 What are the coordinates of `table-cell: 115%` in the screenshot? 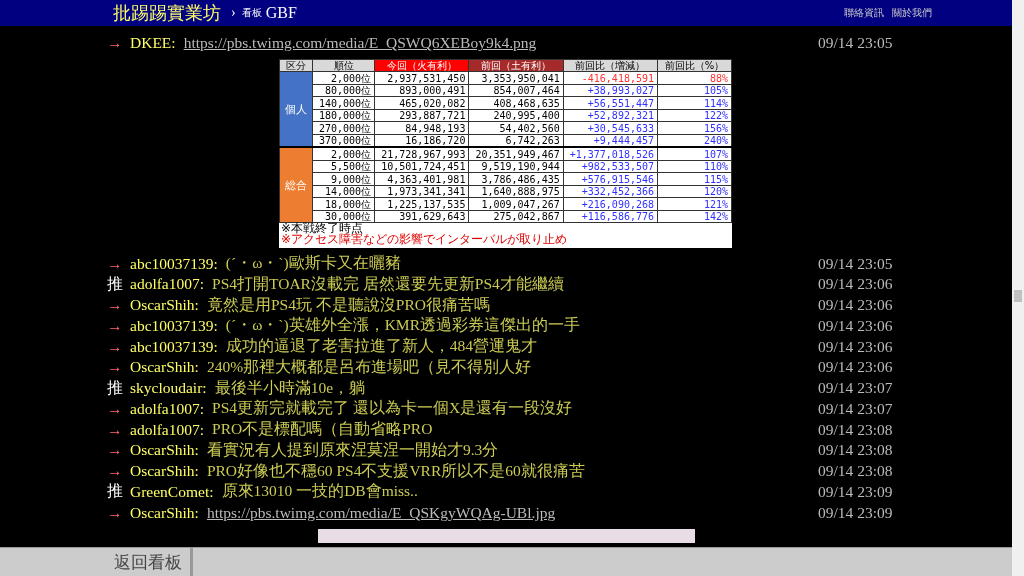 It's located at (694, 179).